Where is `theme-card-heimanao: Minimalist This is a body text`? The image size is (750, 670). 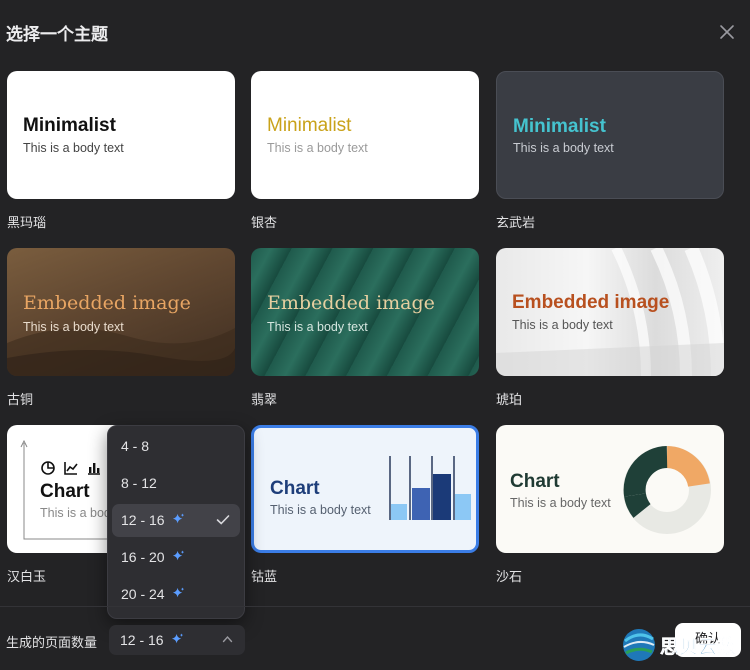 theme-card-heimanao: Minimalist This is a body text is located at coordinates (121, 135).